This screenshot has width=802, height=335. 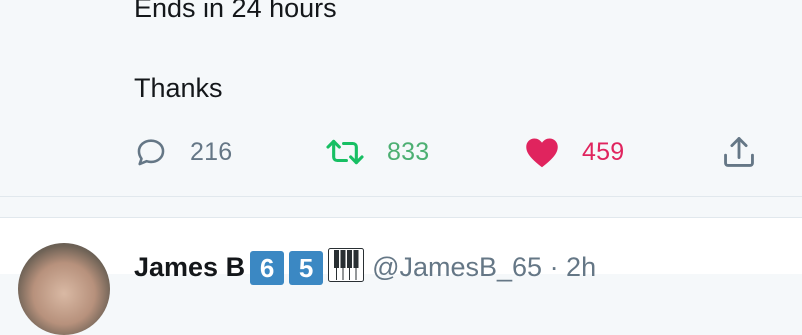 I want to click on retweet-button: 833, so click(x=377, y=152).